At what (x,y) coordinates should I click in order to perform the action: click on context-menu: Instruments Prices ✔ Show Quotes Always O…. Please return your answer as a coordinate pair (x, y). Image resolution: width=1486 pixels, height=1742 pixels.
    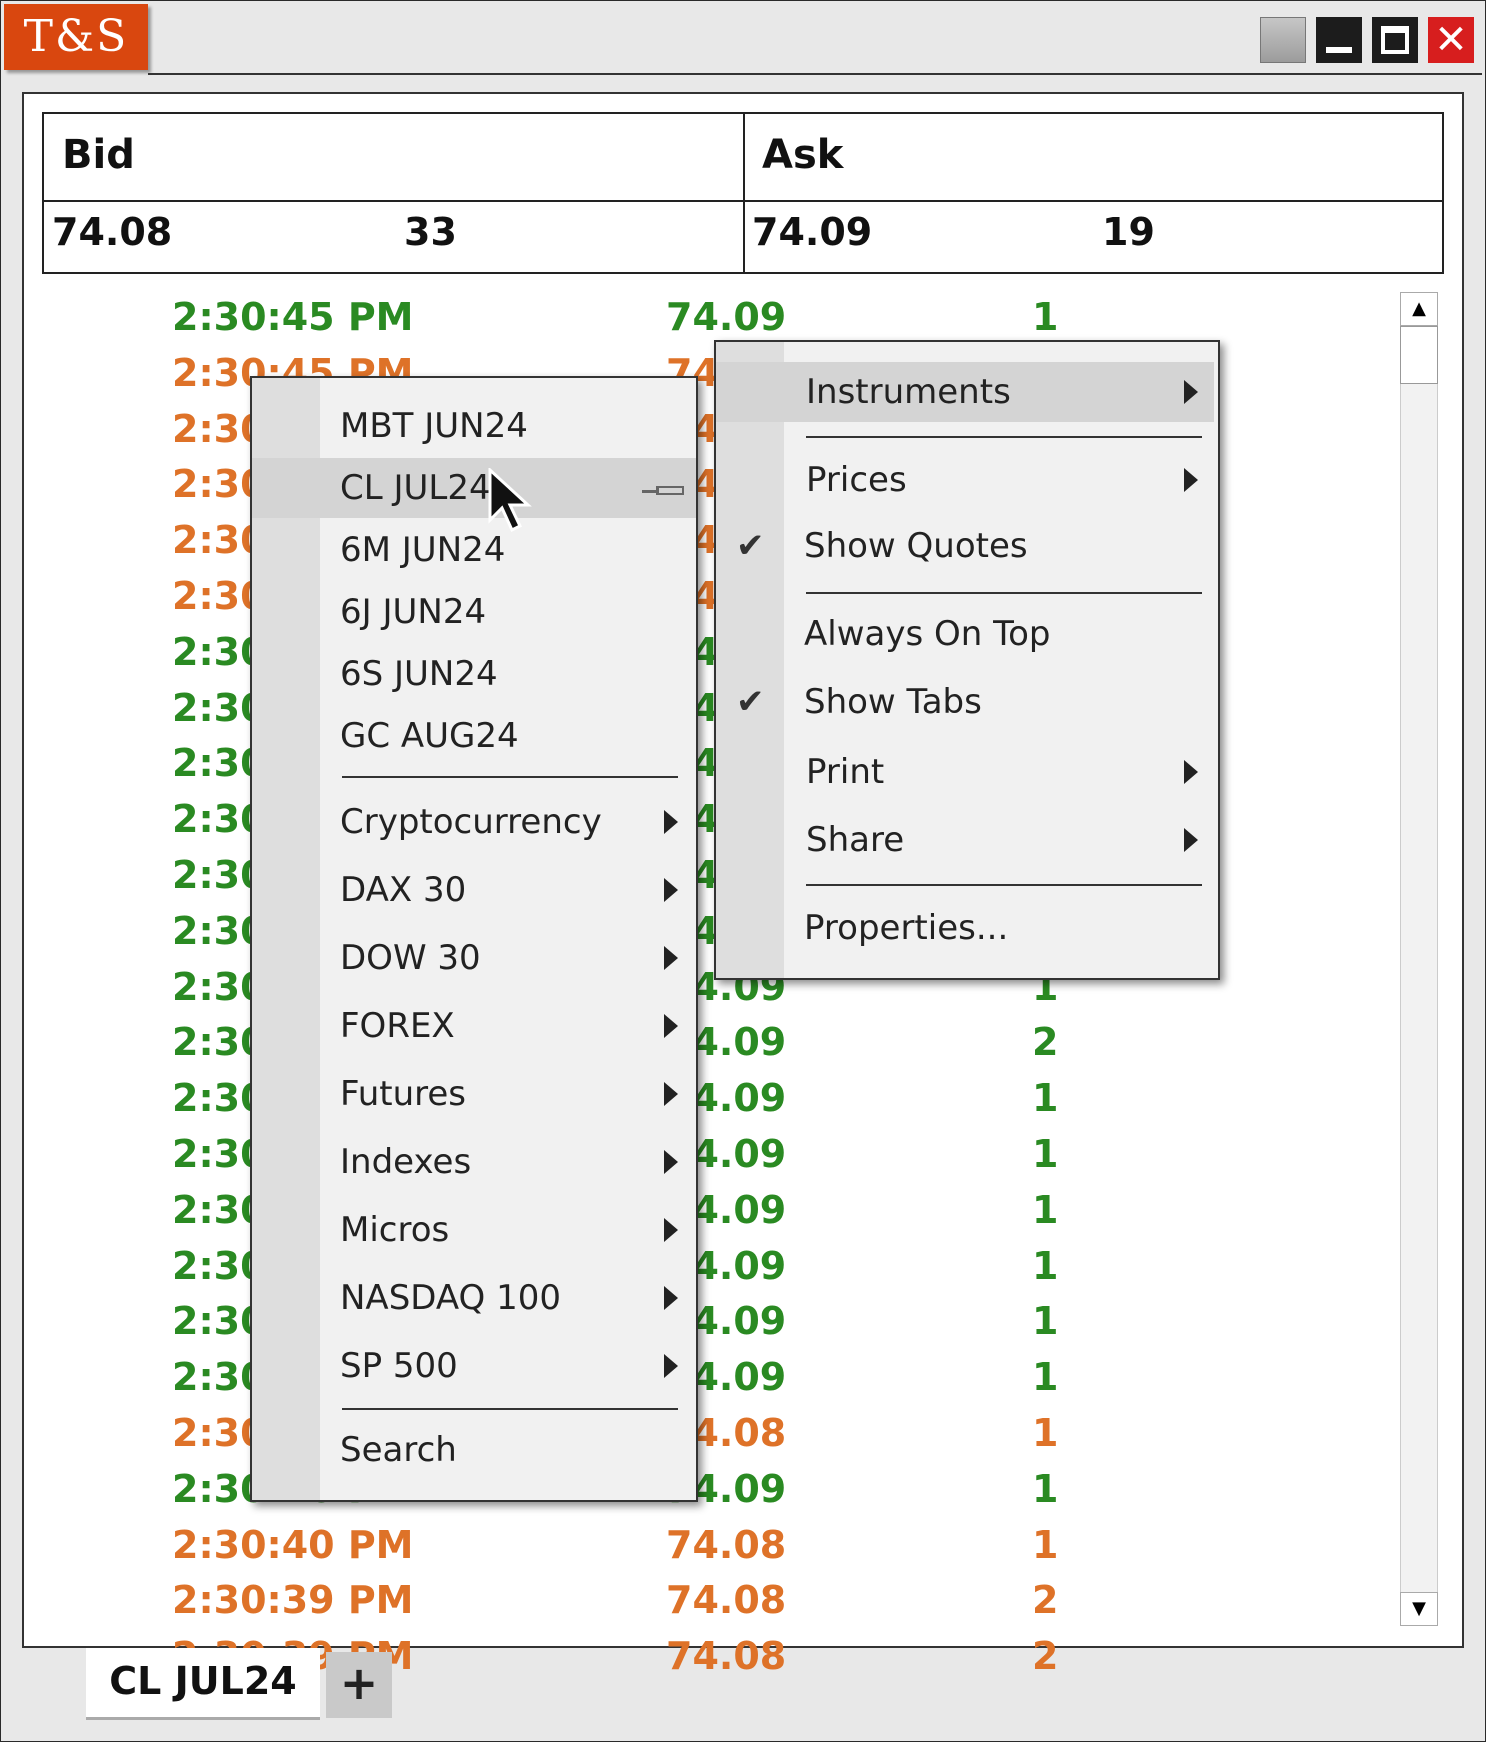
    Looking at the image, I should click on (967, 660).